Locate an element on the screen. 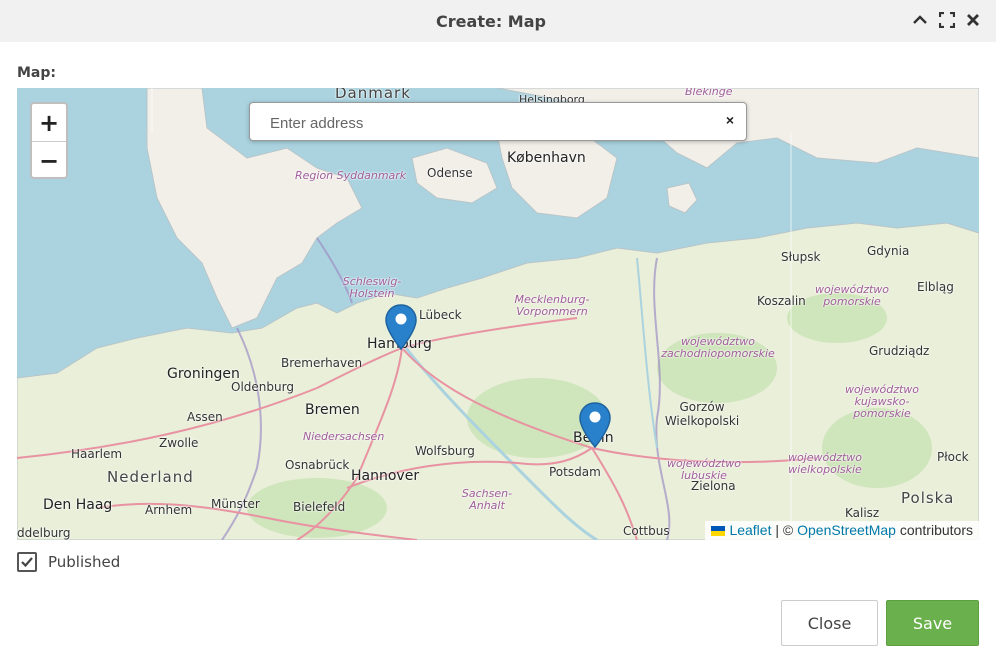 The height and width of the screenshot is (664, 996). place-label: ddelburg is located at coordinates (44, 533).